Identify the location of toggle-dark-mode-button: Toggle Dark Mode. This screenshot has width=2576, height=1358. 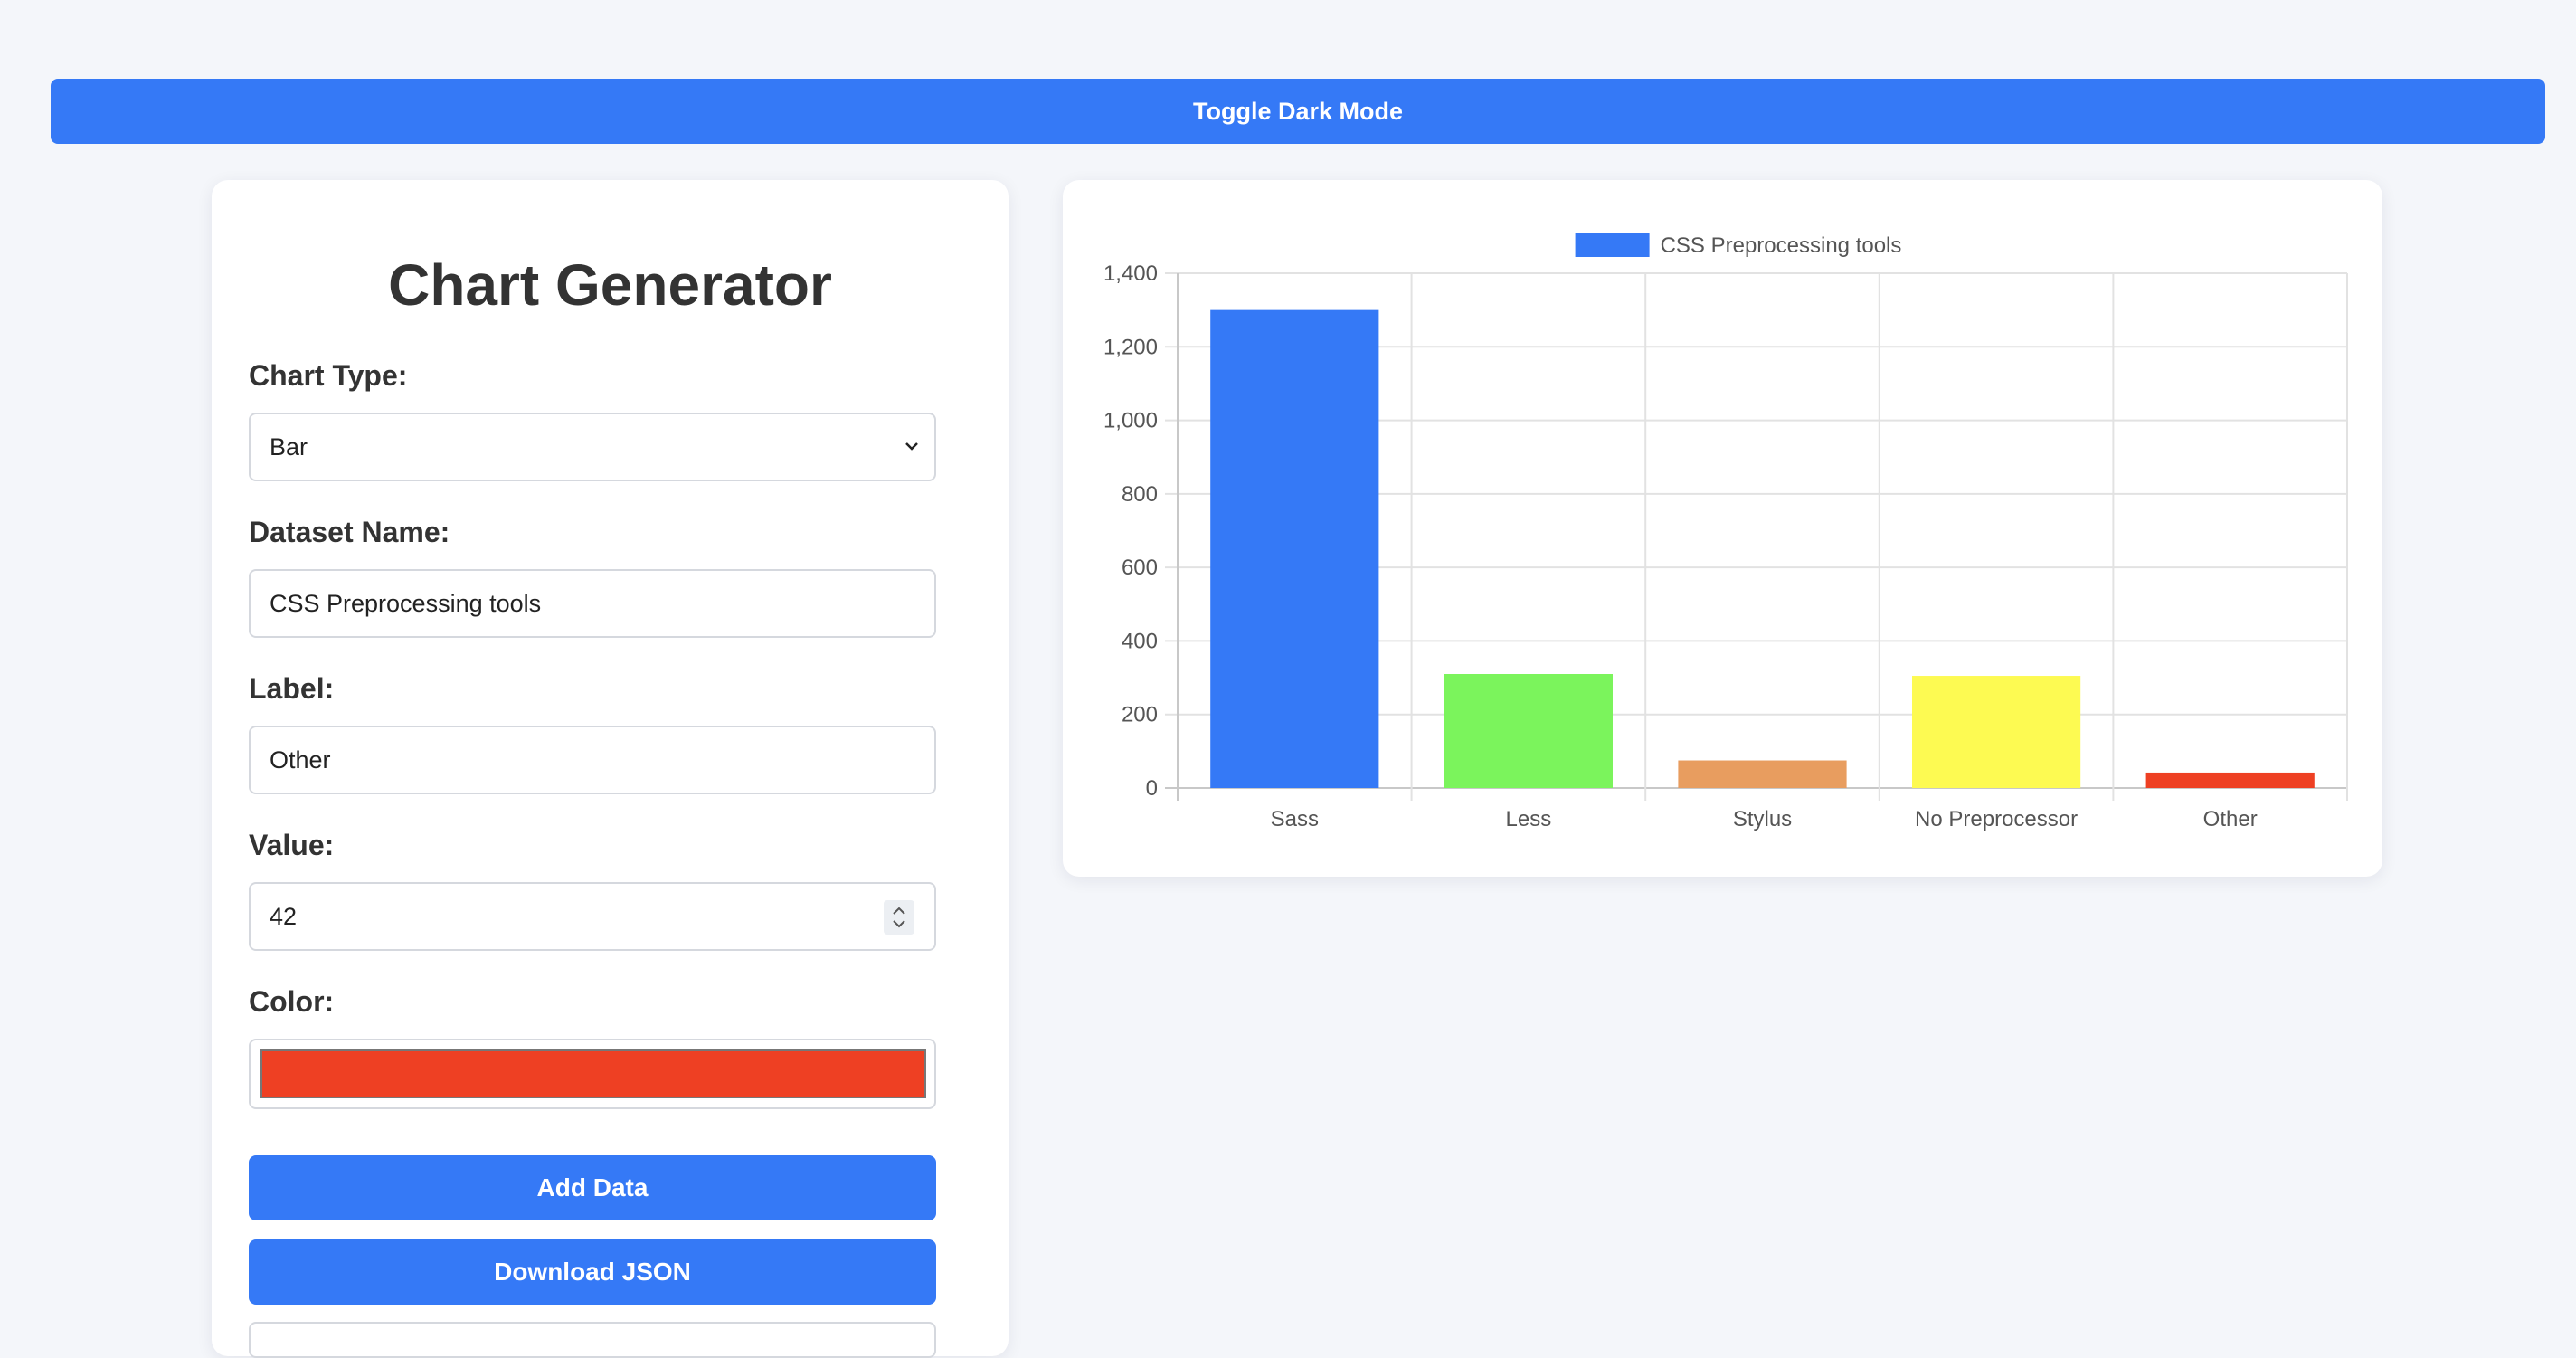
(1298, 112).